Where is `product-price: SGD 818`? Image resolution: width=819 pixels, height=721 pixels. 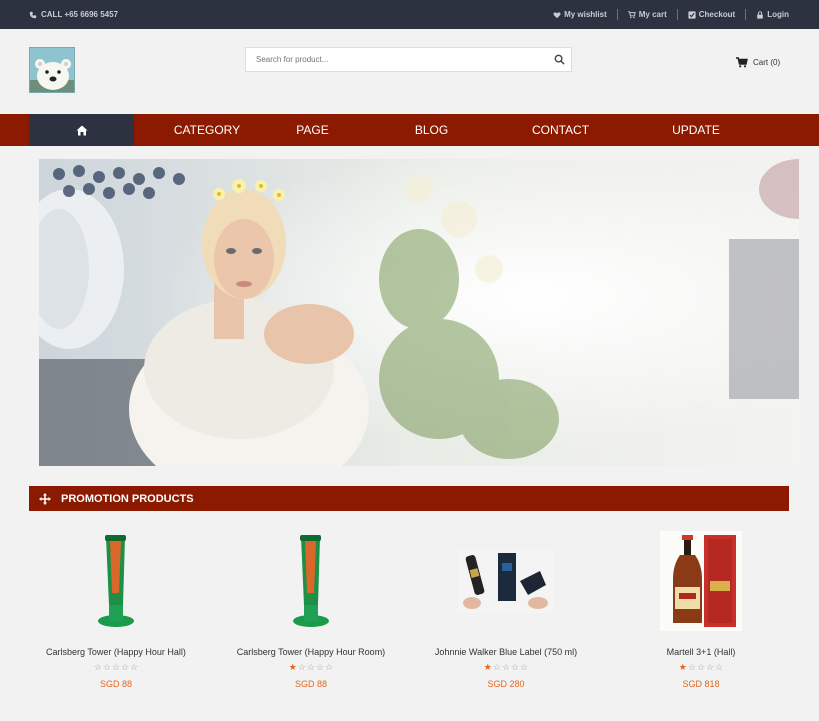
product-price: SGD 818 is located at coordinates (701, 684).